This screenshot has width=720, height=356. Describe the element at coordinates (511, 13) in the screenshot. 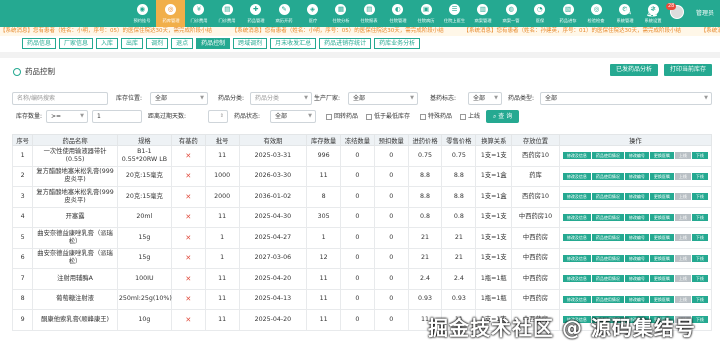

I see `nav-item: ◍ 病案一管` at that location.